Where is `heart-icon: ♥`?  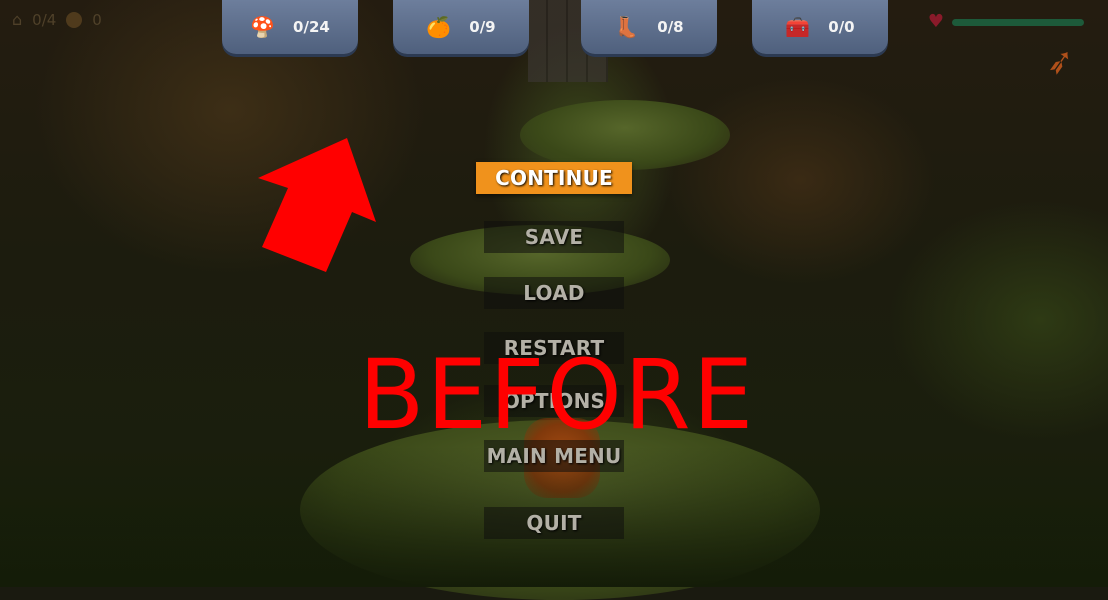
heart-icon: ♥ is located at coordinates (935, 21).